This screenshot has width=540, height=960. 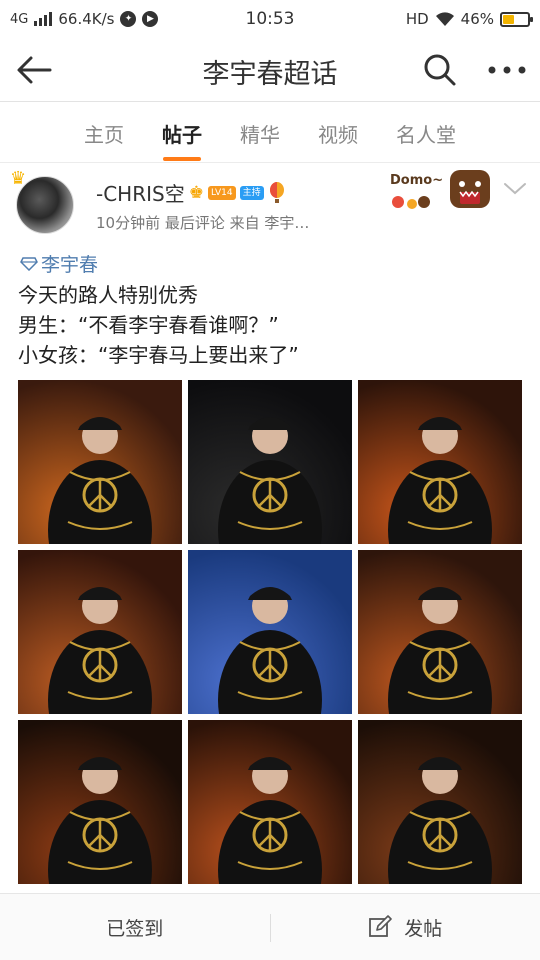 I want to click on top-navigation: 李宇春超话, so click(x=270, y=70).